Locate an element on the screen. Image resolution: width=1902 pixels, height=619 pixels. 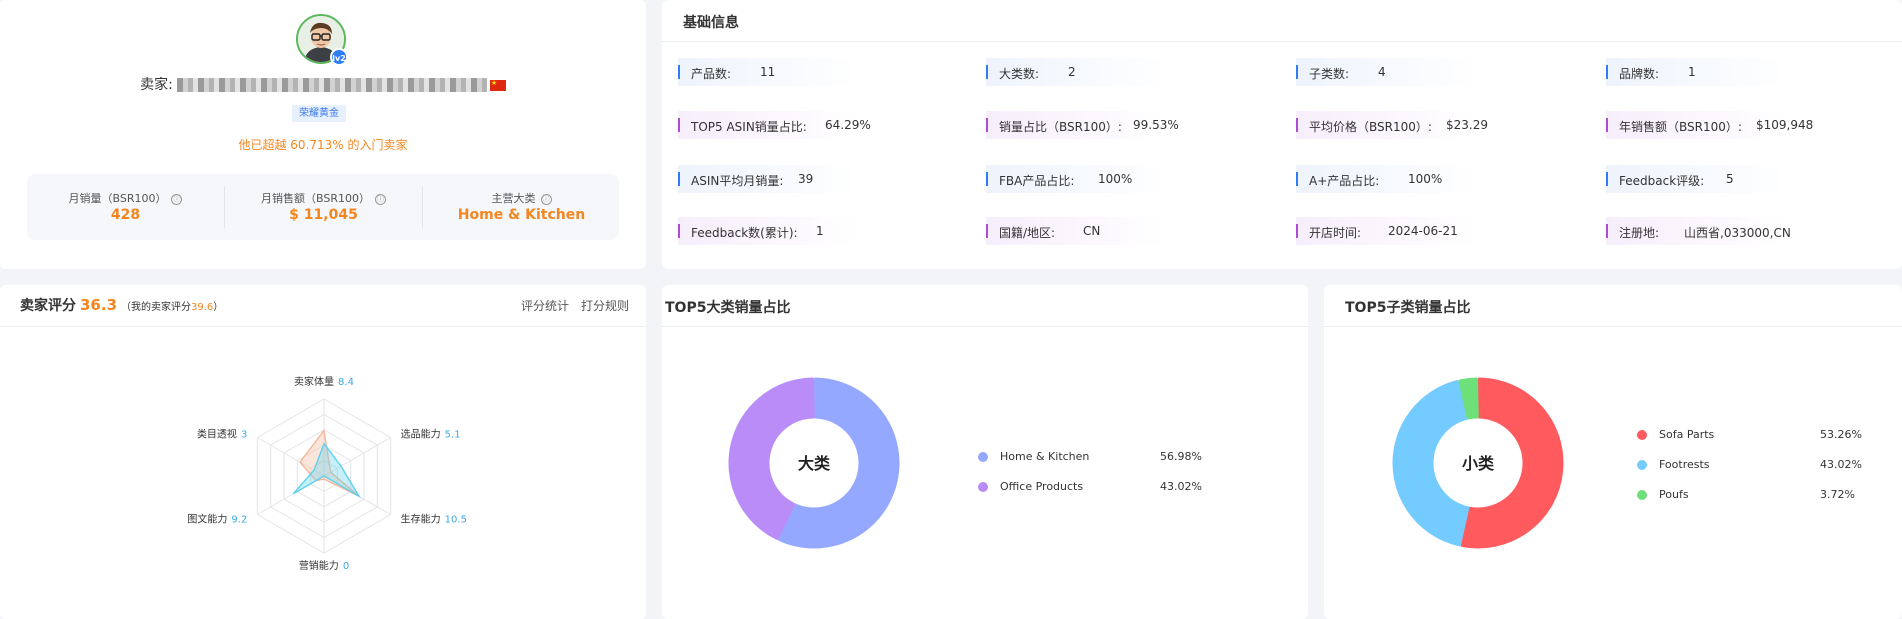
legend-item: Home & Kitchen 56.98% is located at coordinates (1094, 457).